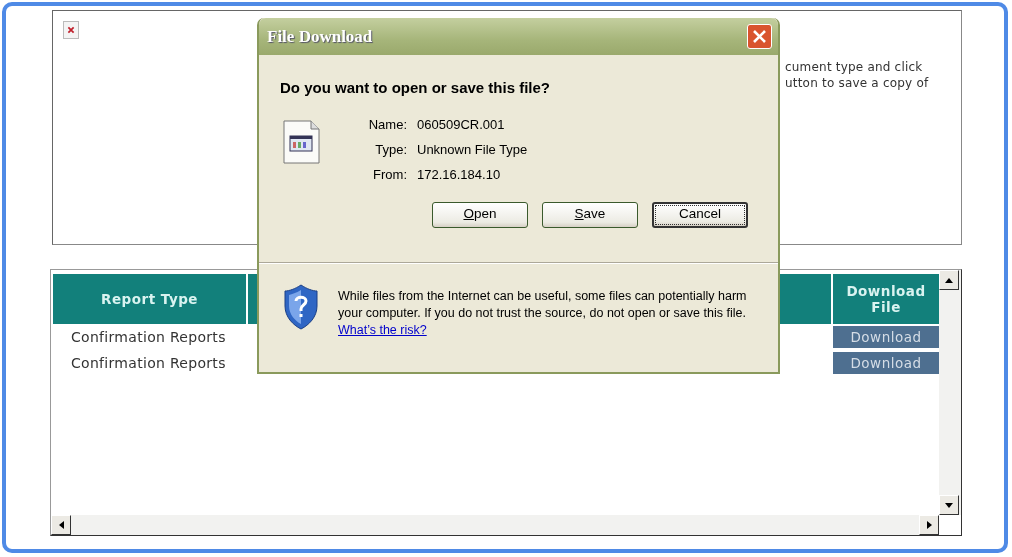  What do you see at coordinates (71, 30) in the screenshot?
I see `broken-image-icon` at bounding box center [71, 30].